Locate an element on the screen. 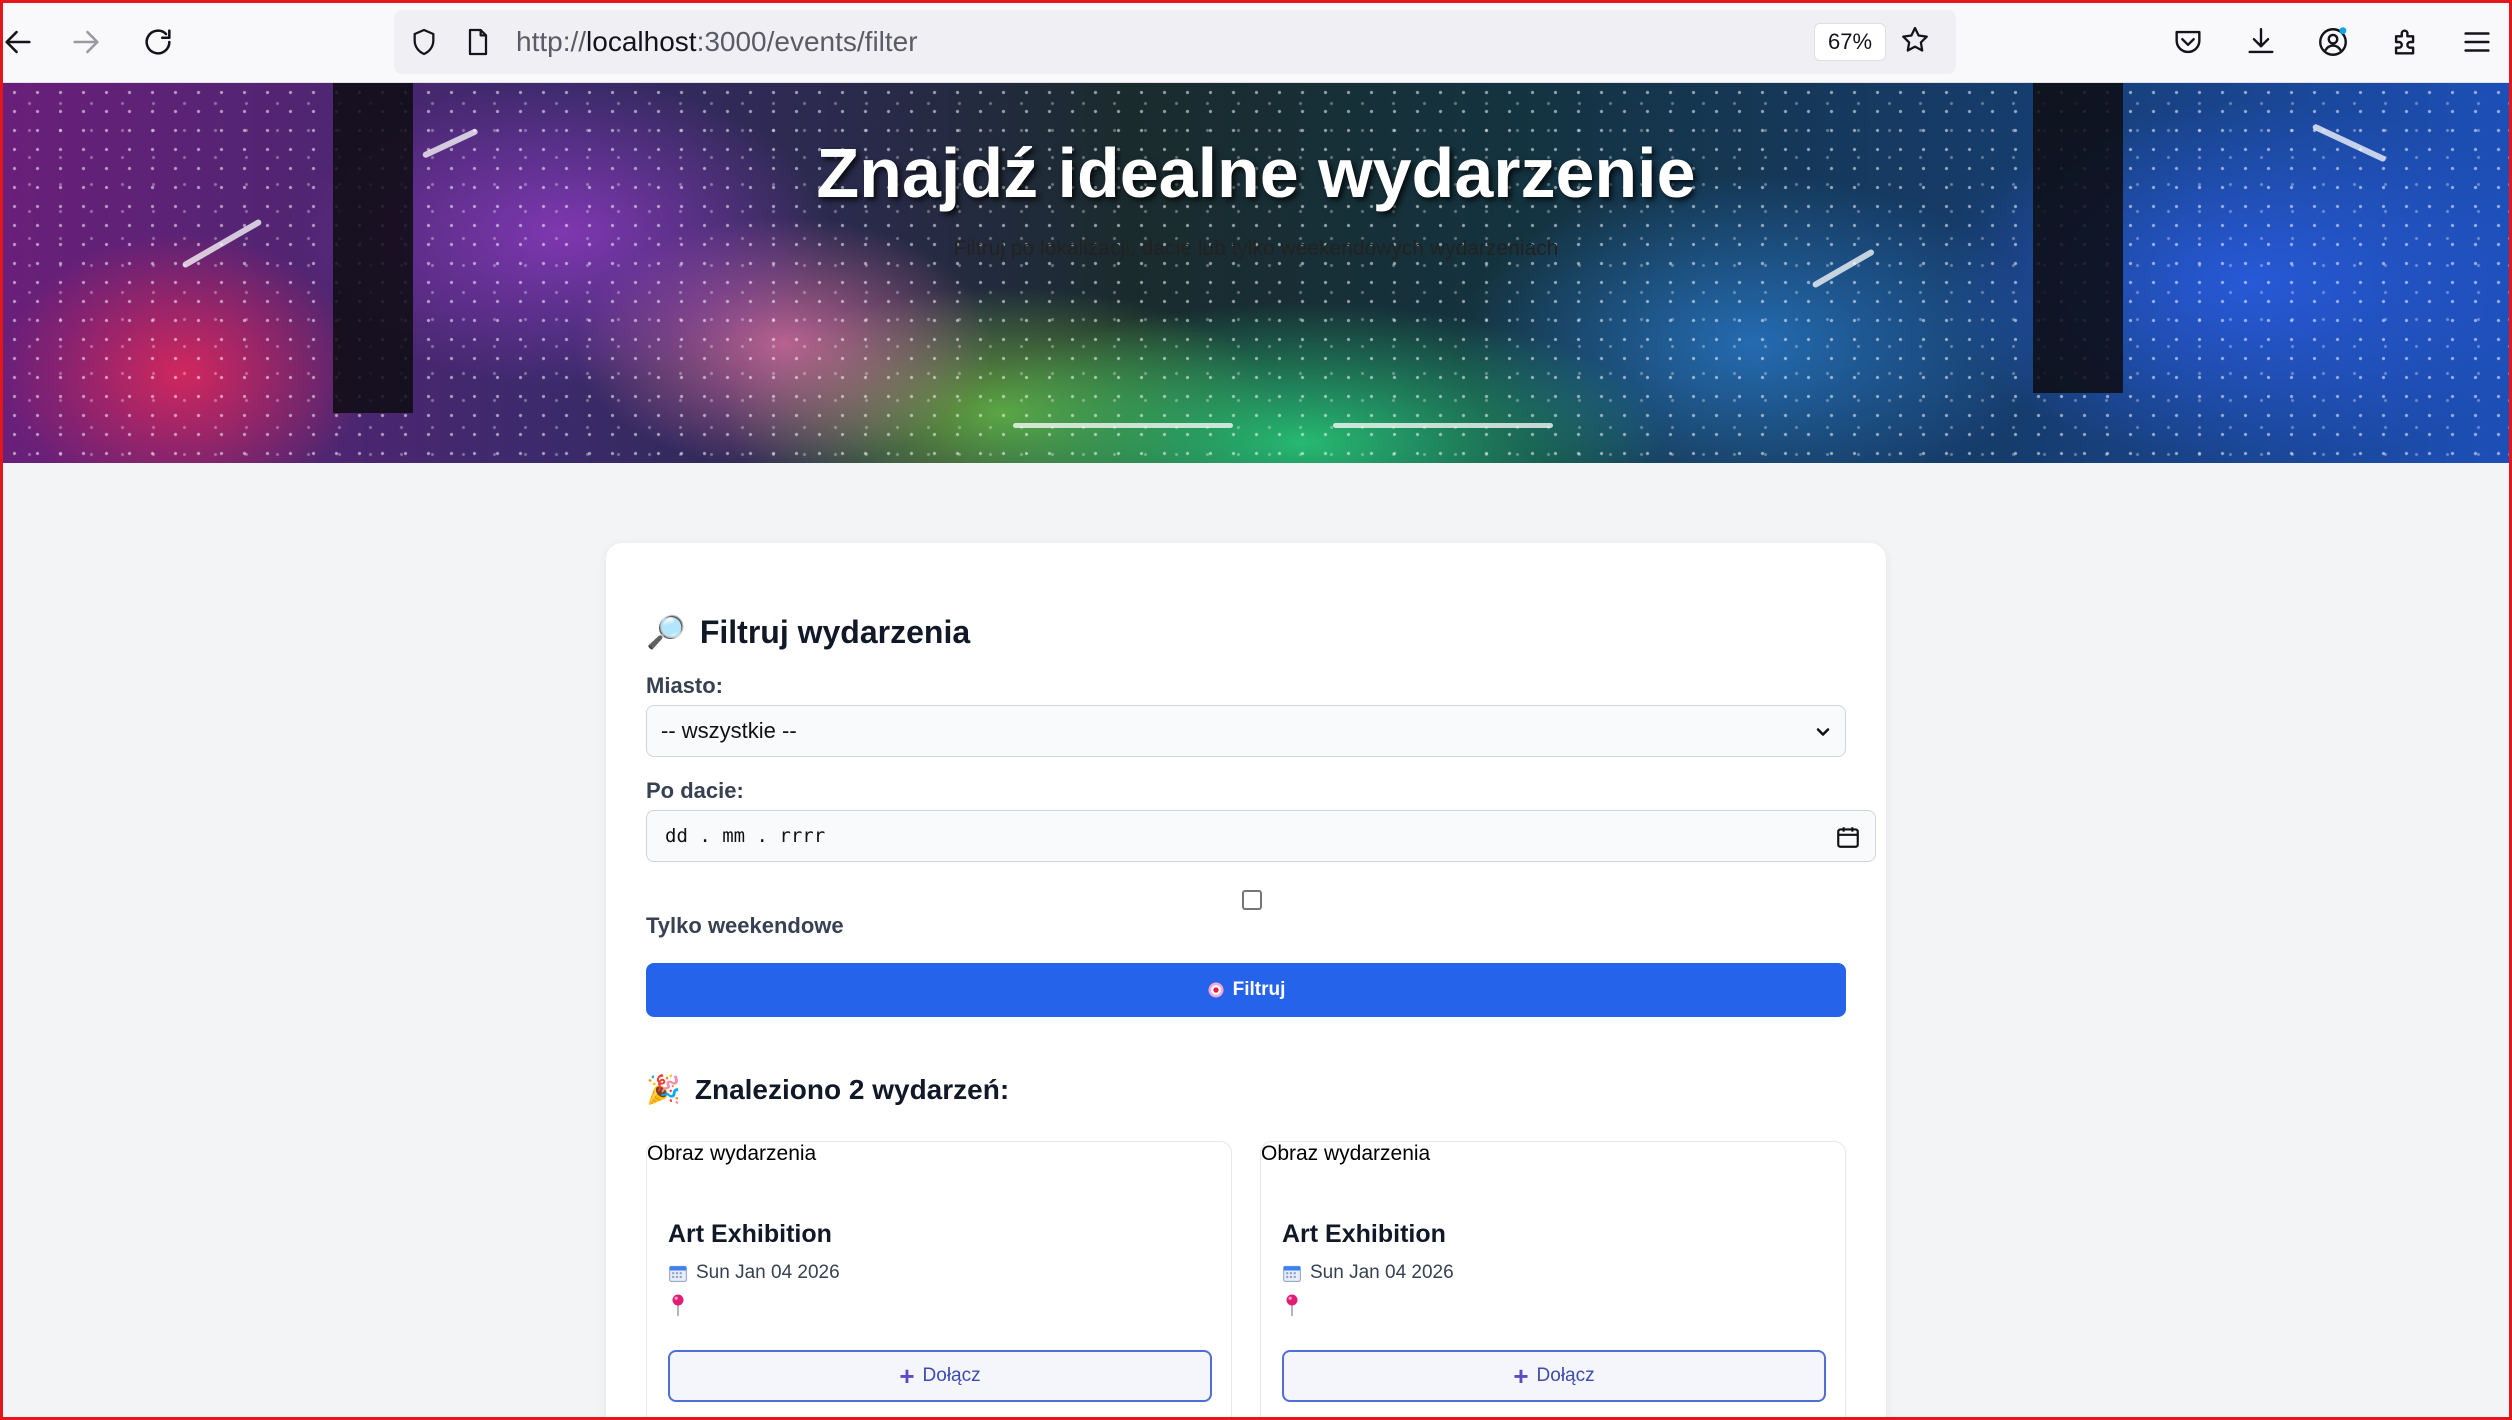  back-button is located at coordinates (21, 42).